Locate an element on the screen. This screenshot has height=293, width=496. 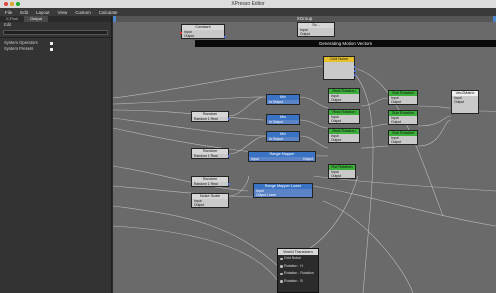
node-port-row: Grid Noise is located at coordinates (298, 259).